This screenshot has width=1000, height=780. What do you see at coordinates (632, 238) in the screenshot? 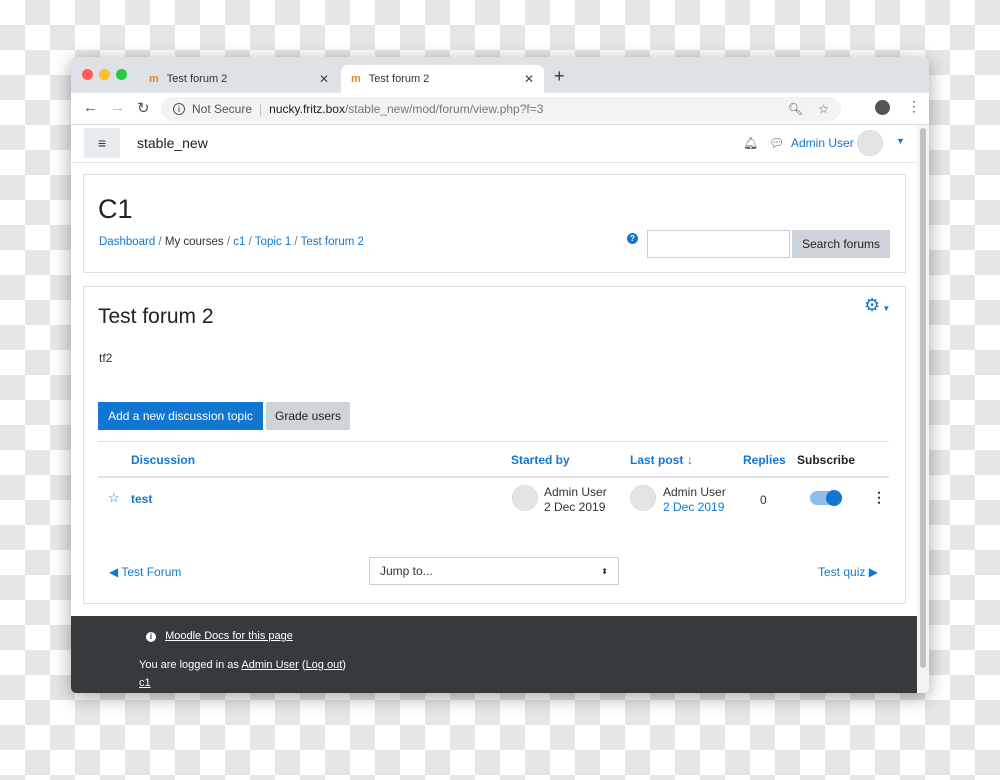
I see `help-icon: ?` at bounding box center [632, 238].